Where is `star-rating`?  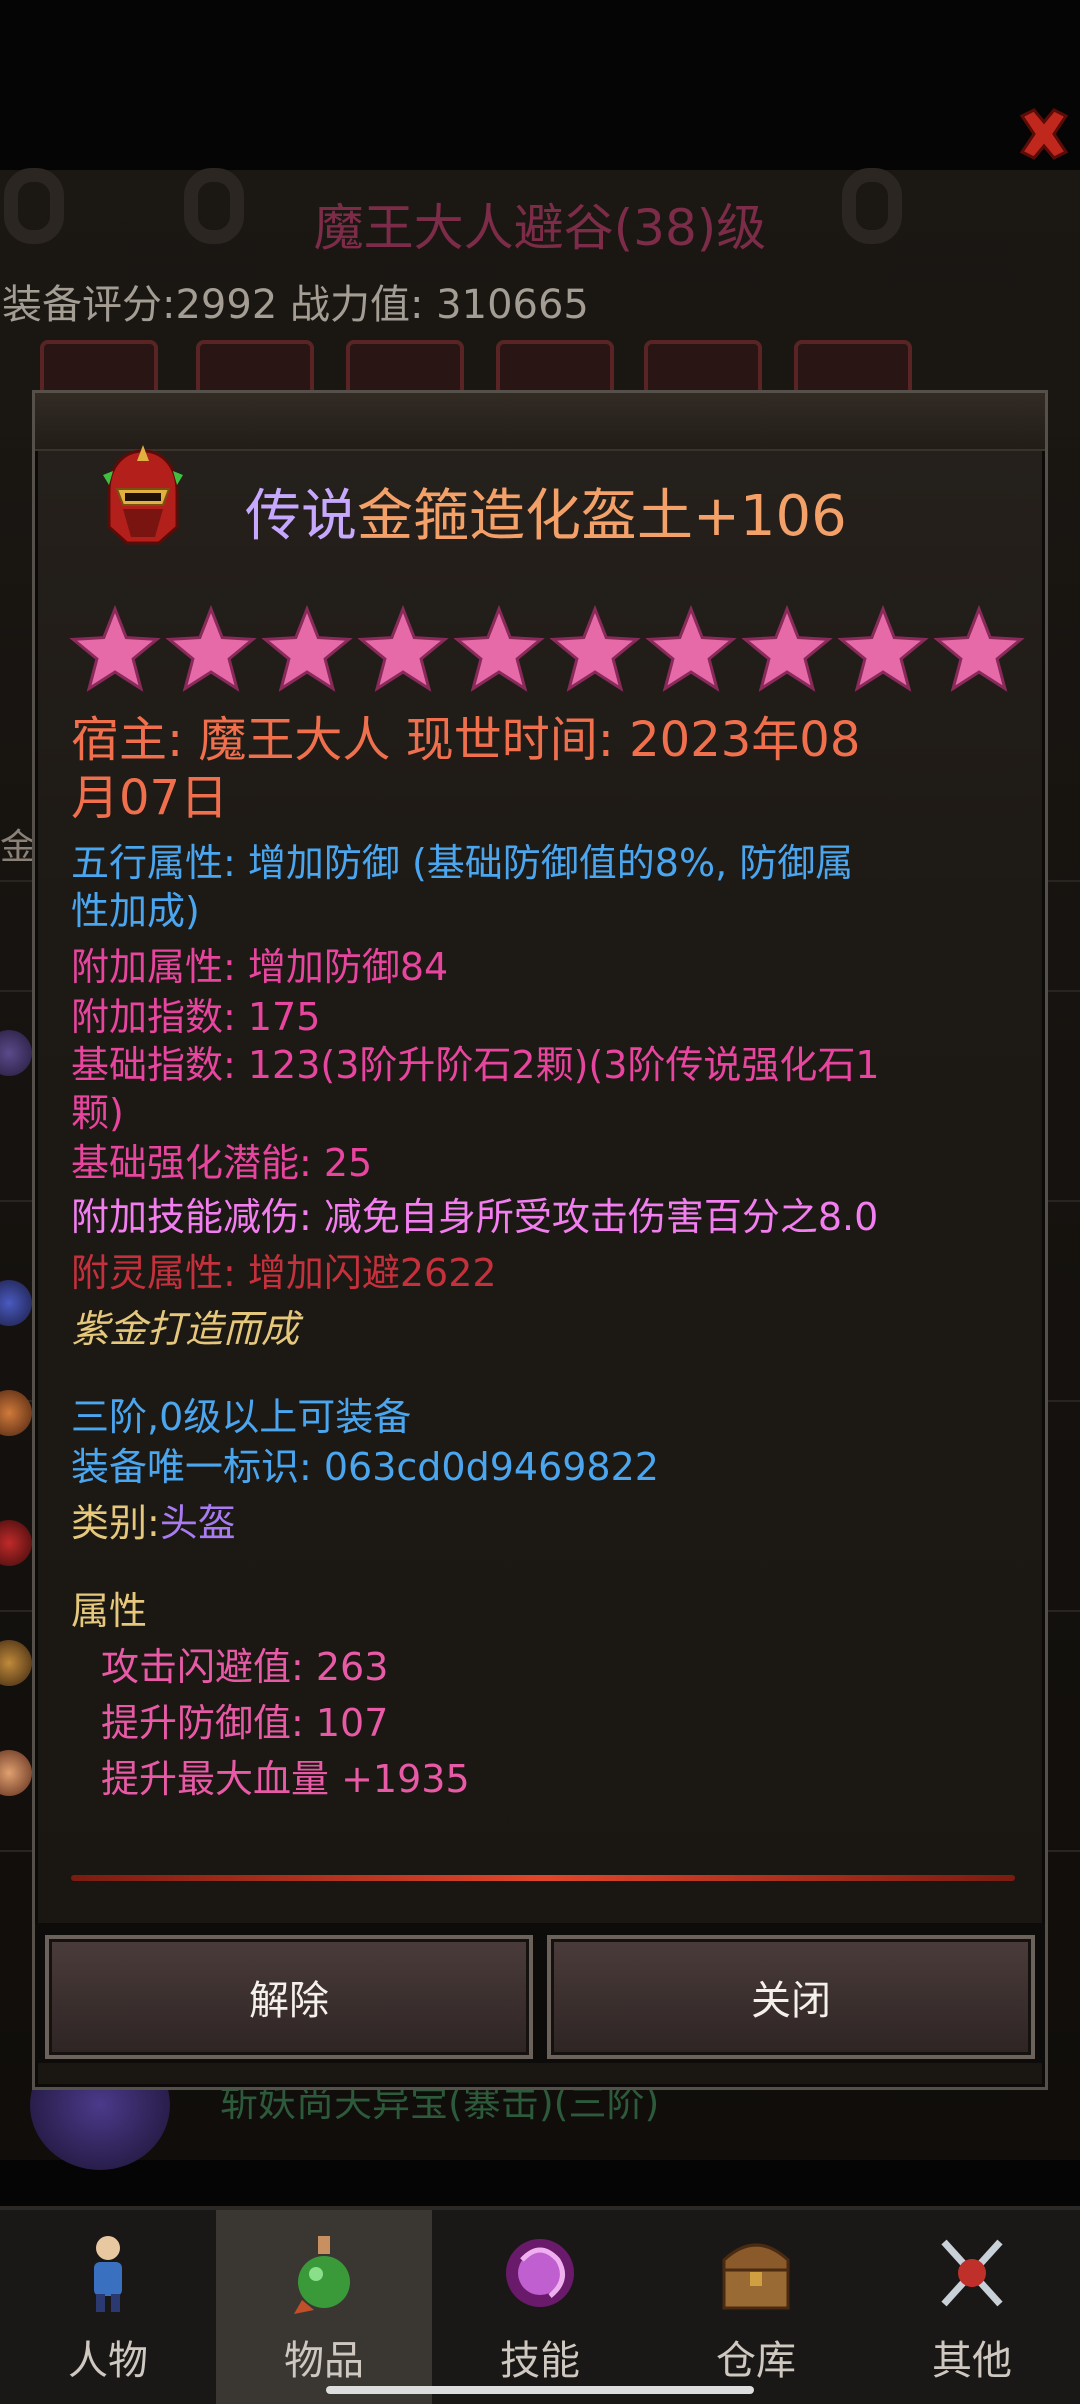
star-rating is located at coordinates (547, 648).